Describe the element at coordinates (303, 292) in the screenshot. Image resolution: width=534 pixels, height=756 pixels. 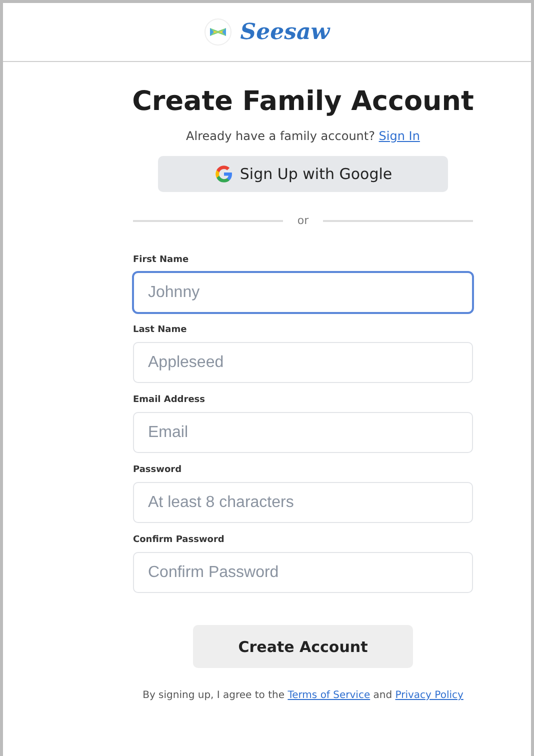
I see `input-field: Johnny` at that location.